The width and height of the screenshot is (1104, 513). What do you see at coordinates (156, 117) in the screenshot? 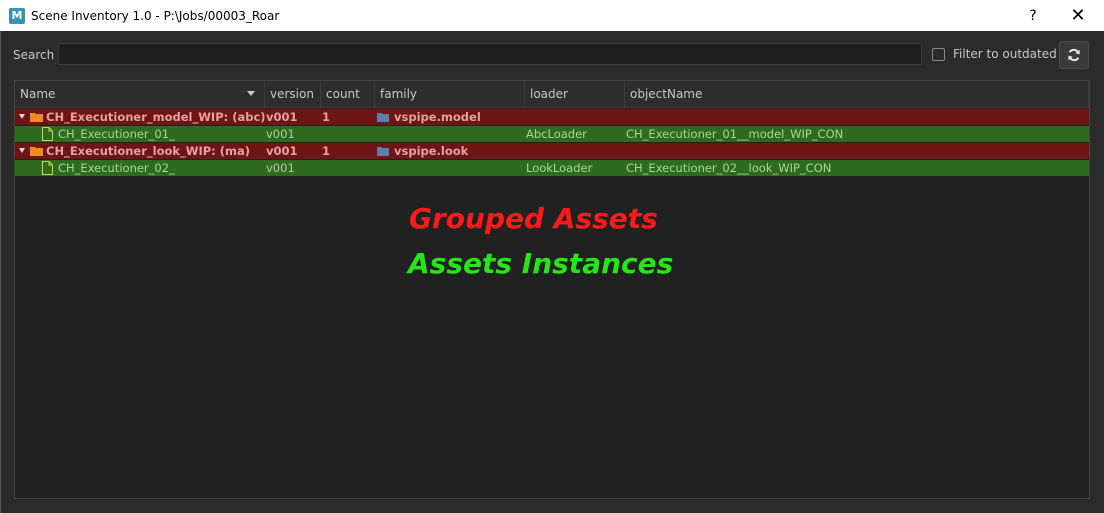
I see `row-name: CH_Executioner_model_WIP: (abc)` at bounding box center [156, 117].